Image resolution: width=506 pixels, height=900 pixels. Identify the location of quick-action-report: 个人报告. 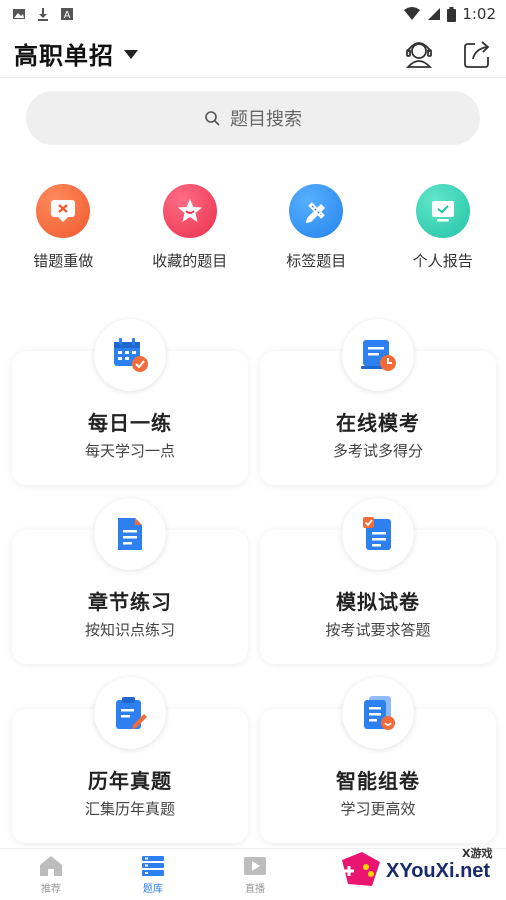
(443, 227).